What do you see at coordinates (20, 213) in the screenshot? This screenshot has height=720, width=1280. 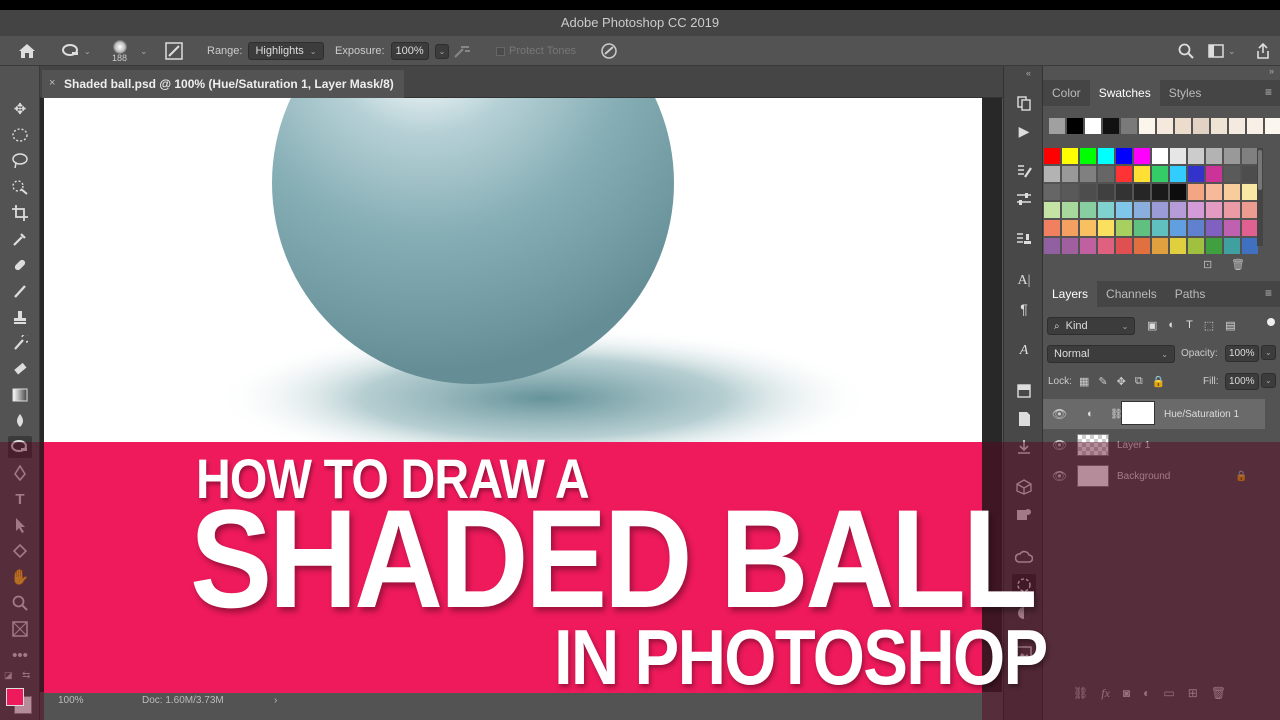 I see `crop-tool-icon` at bounding box center [20, 213].